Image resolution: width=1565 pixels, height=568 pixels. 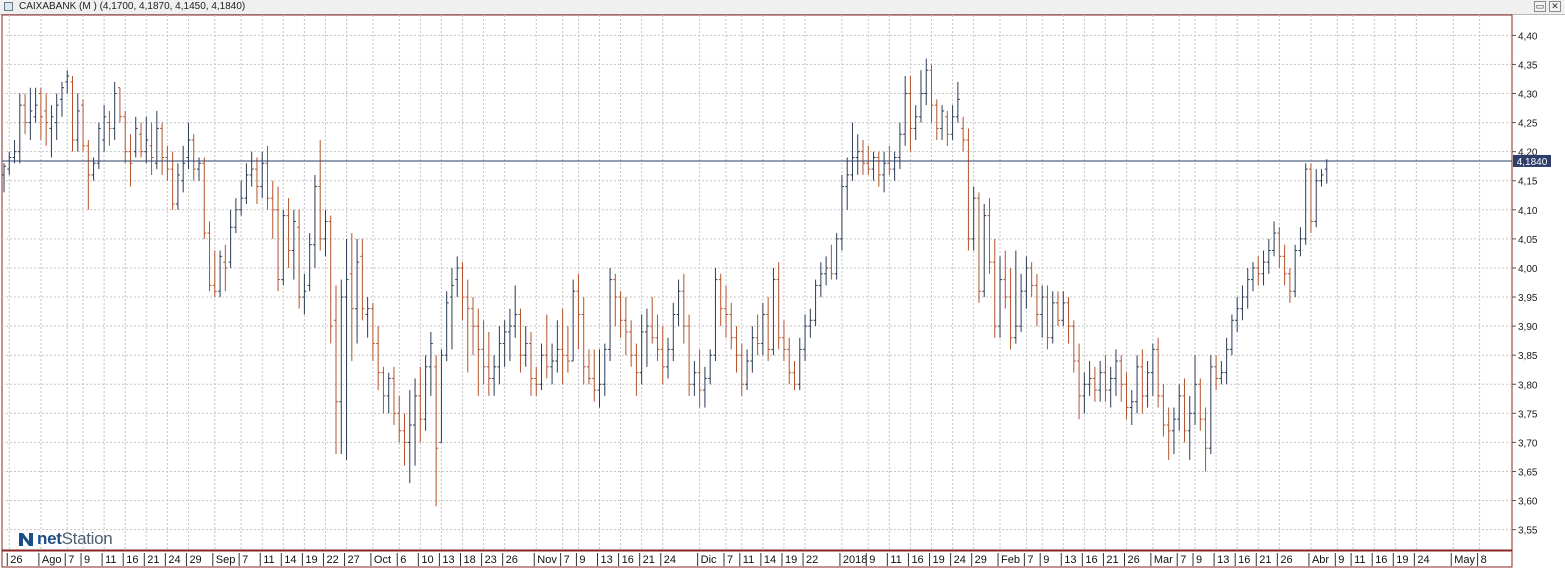 I want to click on restore-button: ▭, so click(x=1540, y=6).